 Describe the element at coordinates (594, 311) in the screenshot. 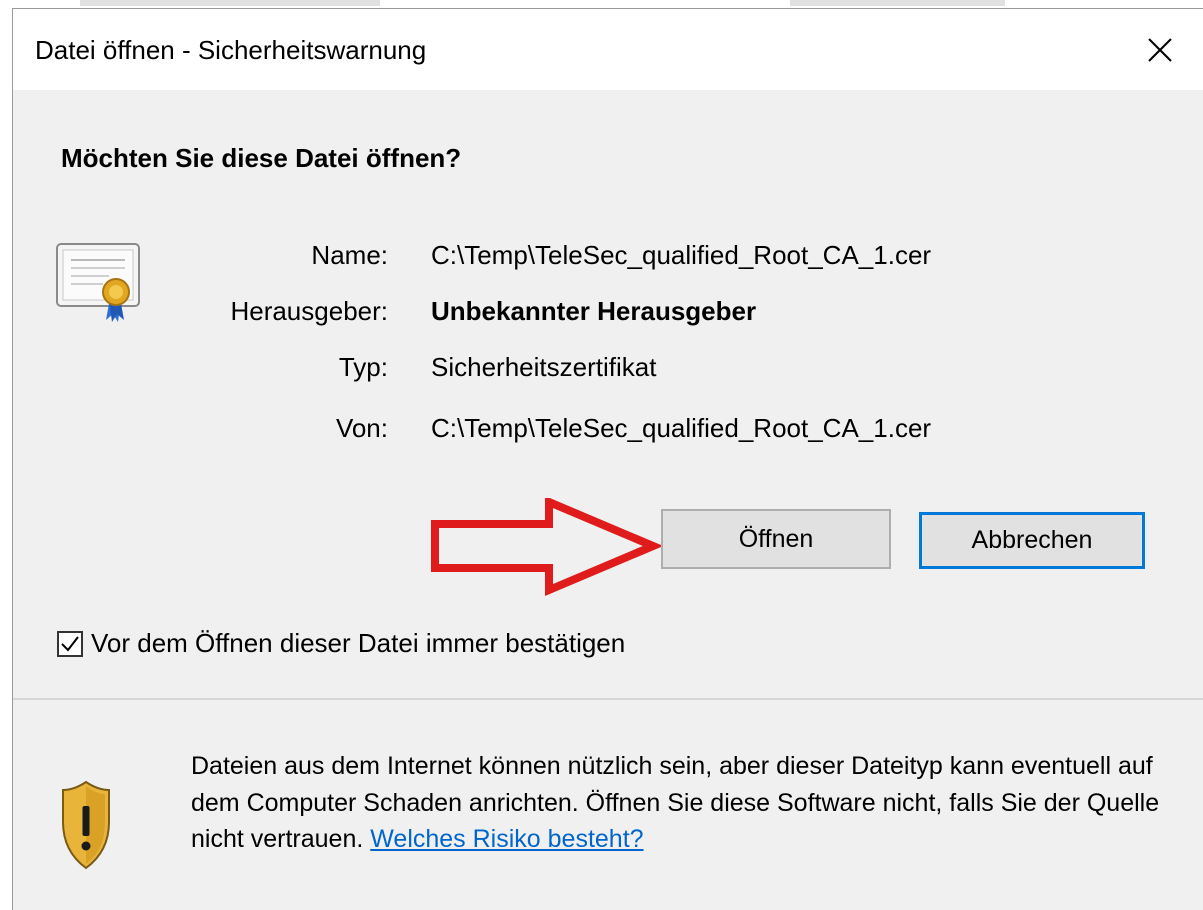

I see `publisher-value: Unbekannter Herausgeber` at that location.